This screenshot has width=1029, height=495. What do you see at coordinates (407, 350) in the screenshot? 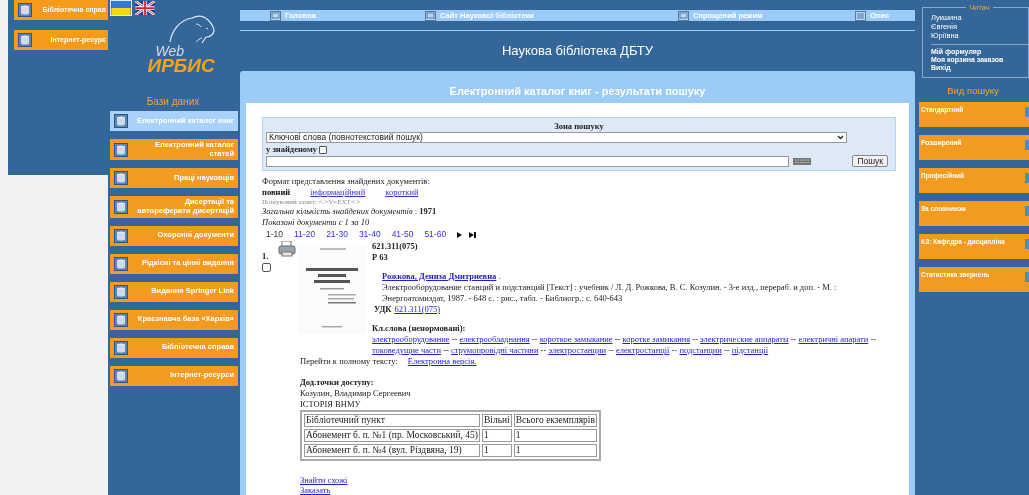
I see `keyword-link: токоведущие части` at bounding box center [407, 350].